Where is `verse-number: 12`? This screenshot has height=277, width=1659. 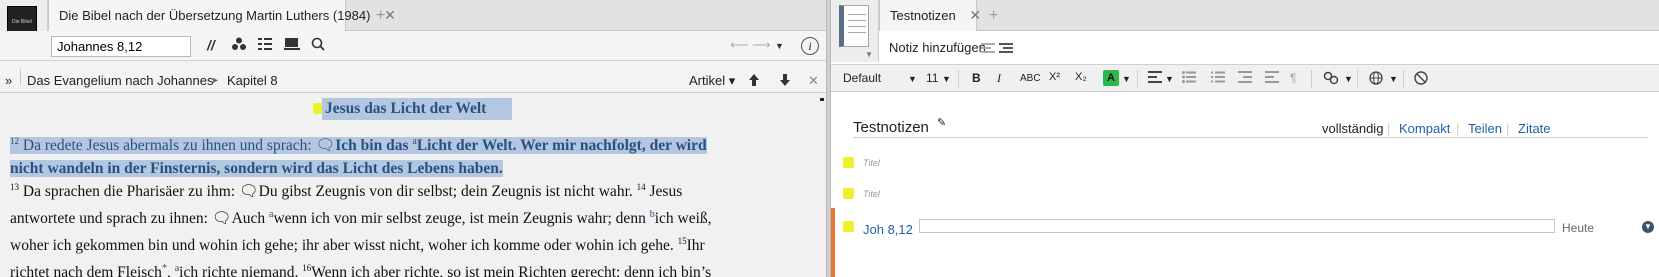 verse-number: 12 is located at coordinates (14, 141).